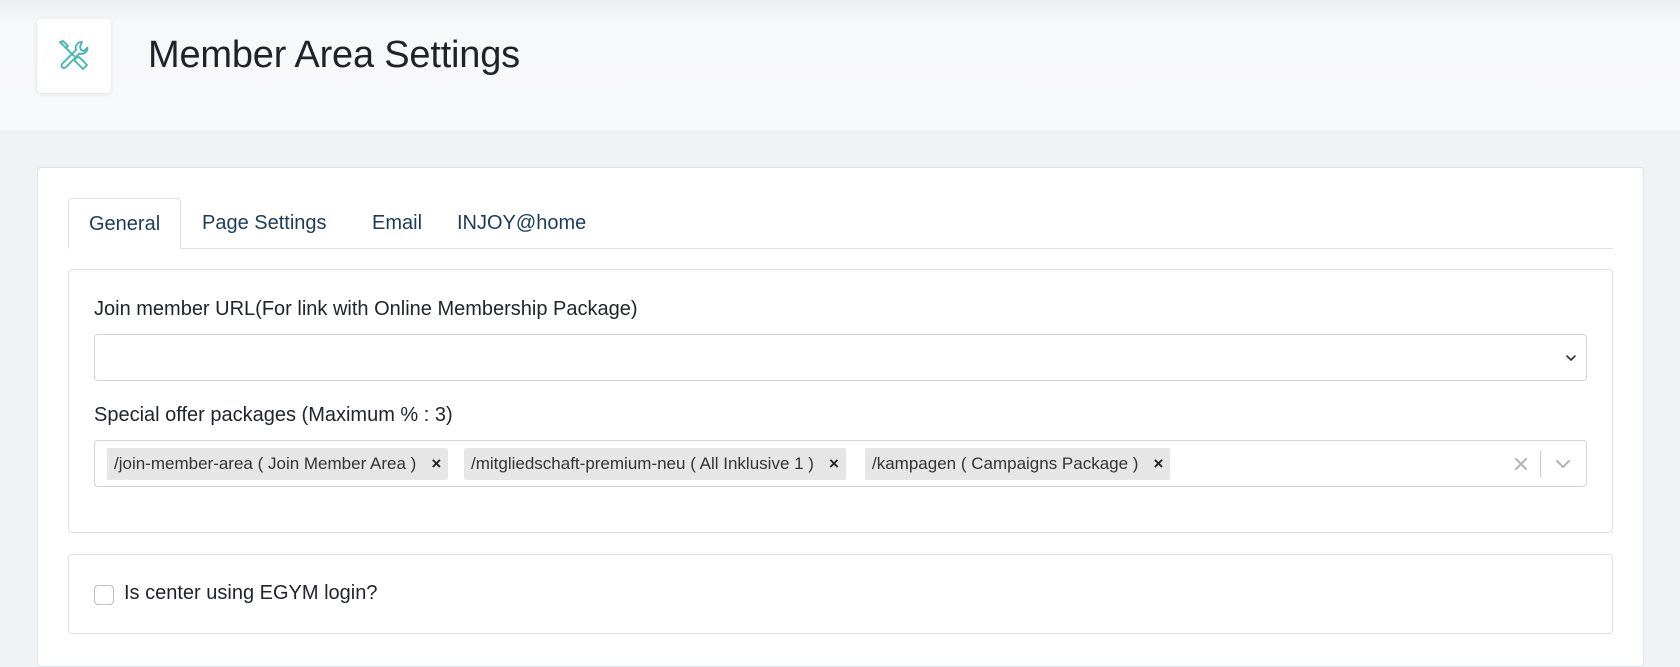 The width and height of the screenshot is (1680, 667). What do you see at coordinates (1521, 464) in the screenshot?
I see `clear-all-icon` at bounding box center [1521, 464].